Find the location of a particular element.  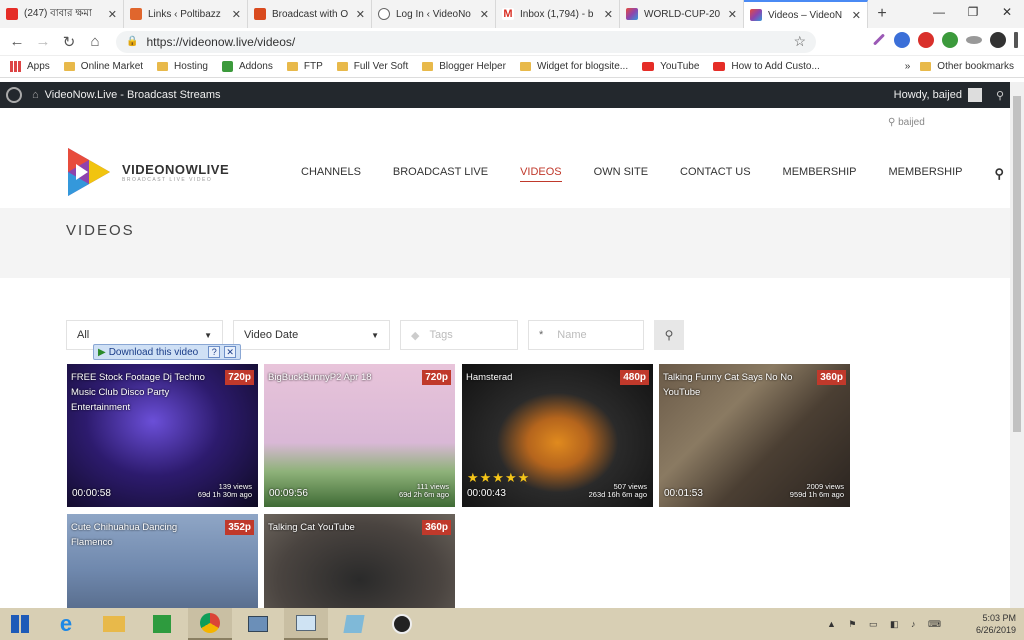

rating-stars: ★★★★★ is located at coordinates (499, 477).